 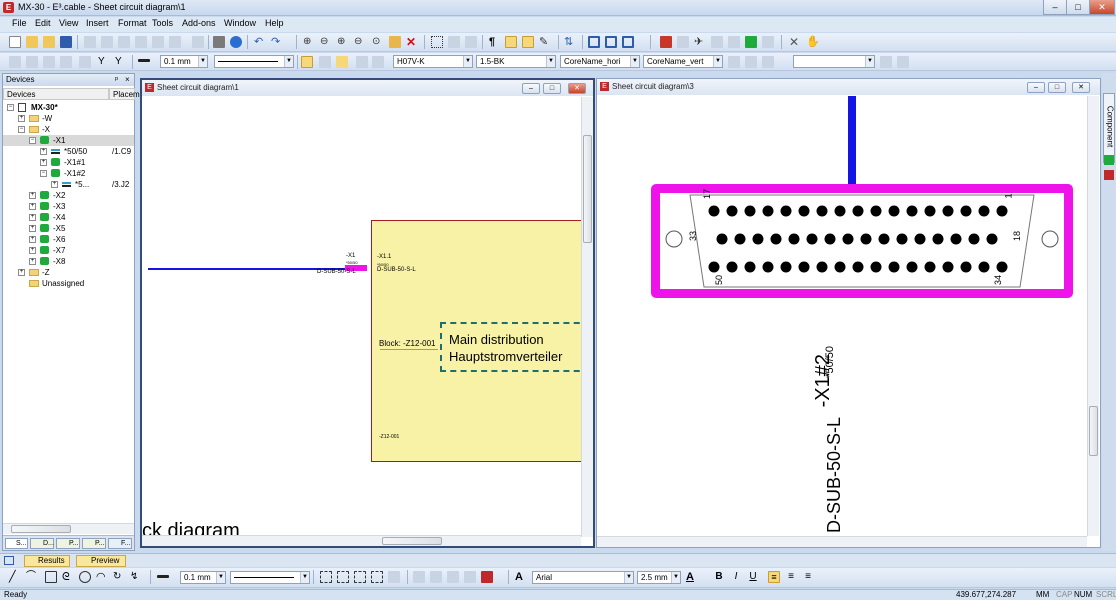 I want to click on clipboard-icon, so click(x=158, y=42).